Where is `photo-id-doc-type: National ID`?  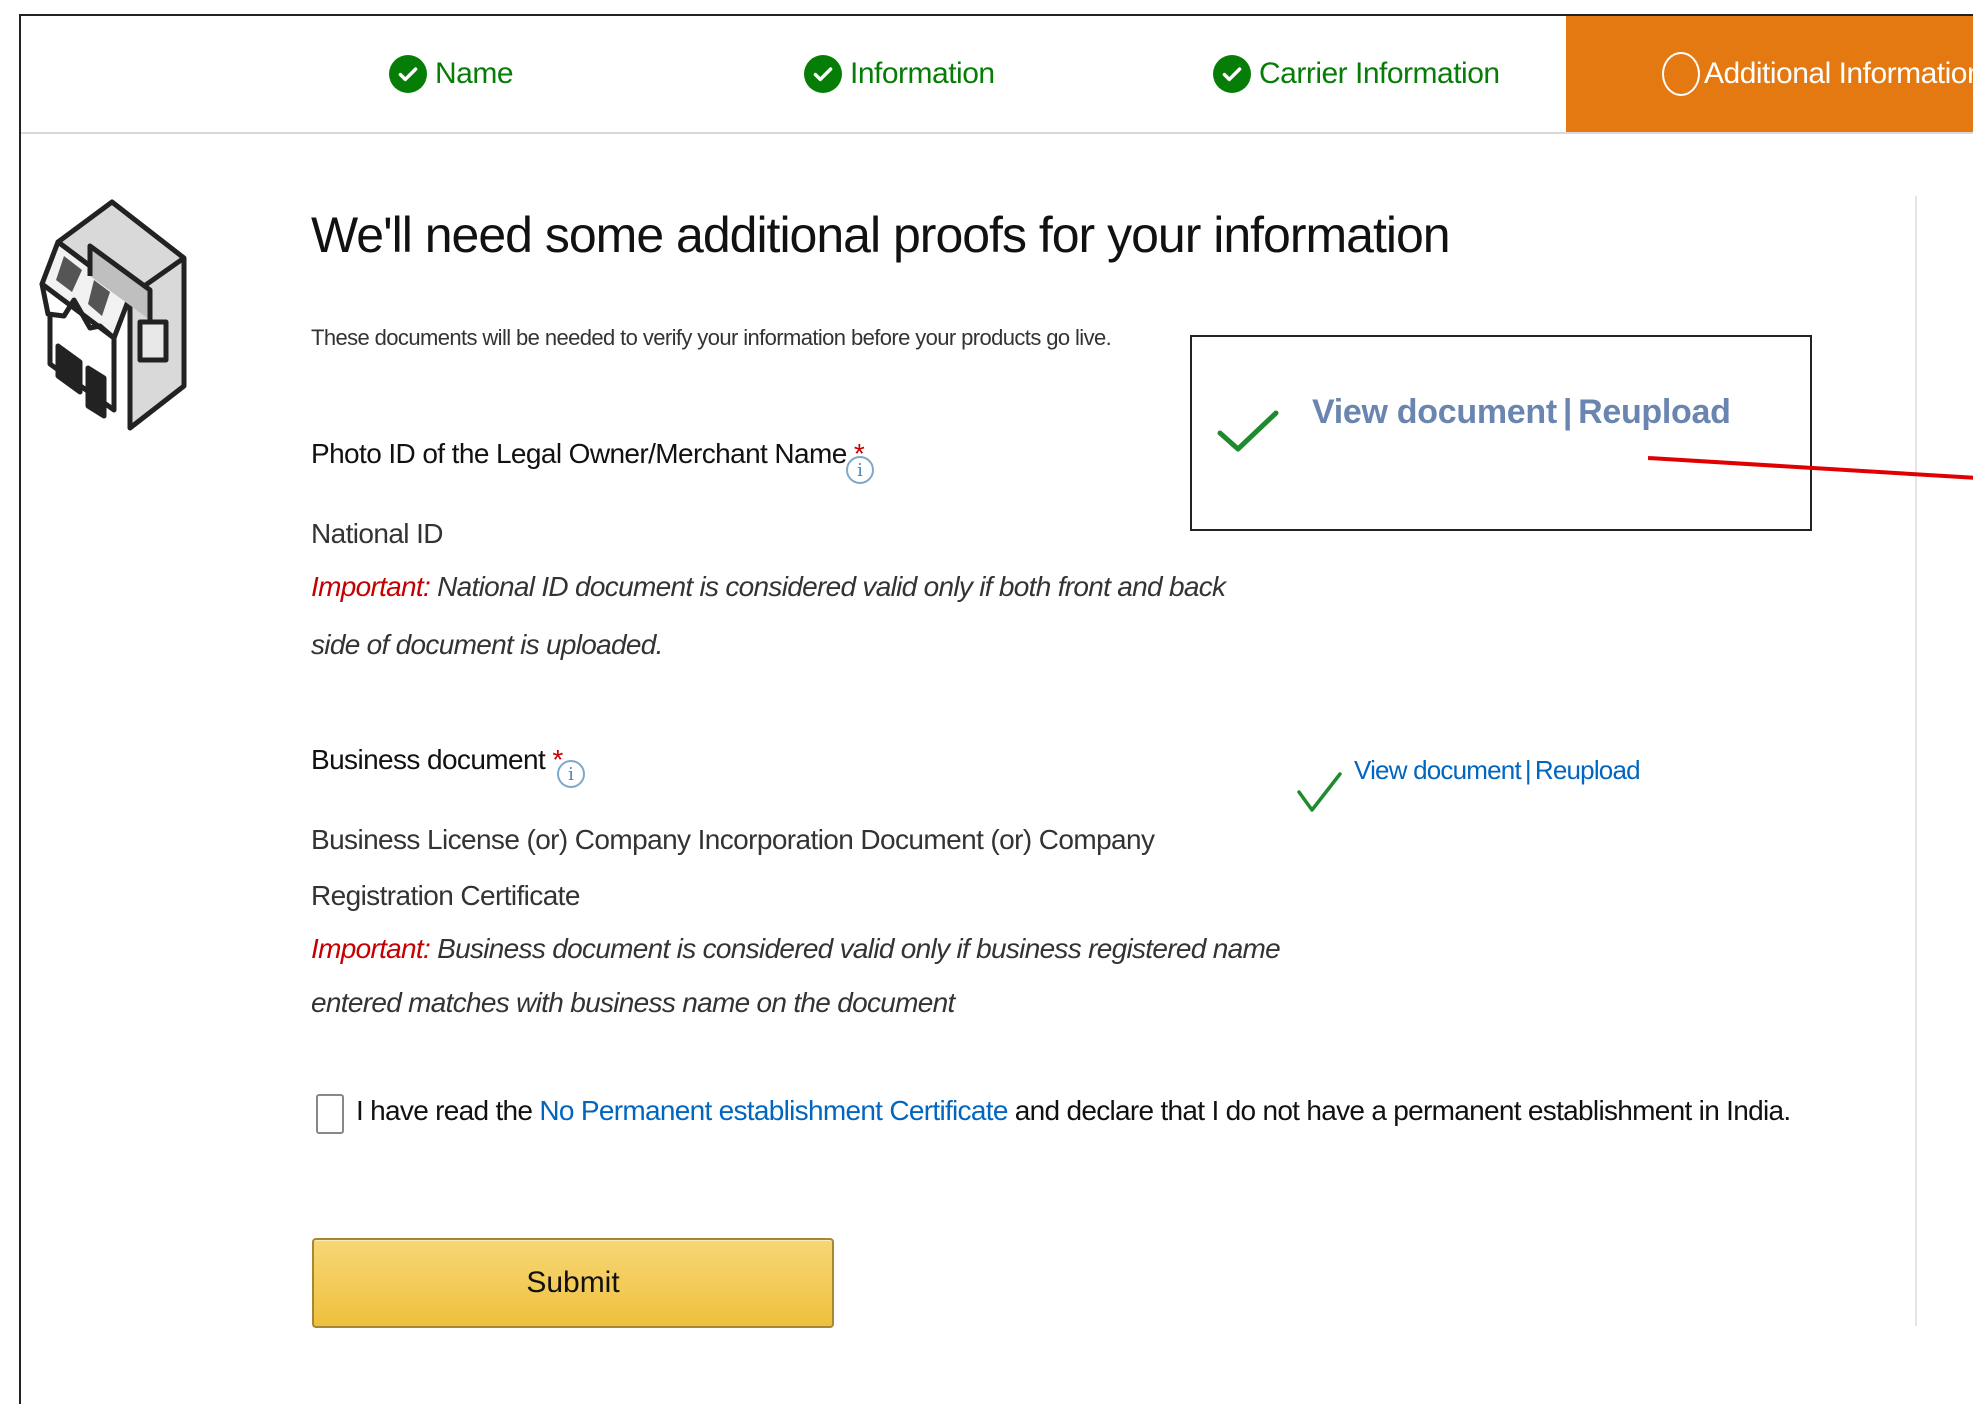 photo-id-doc-type: National ID is located at coordinates (377, 533).